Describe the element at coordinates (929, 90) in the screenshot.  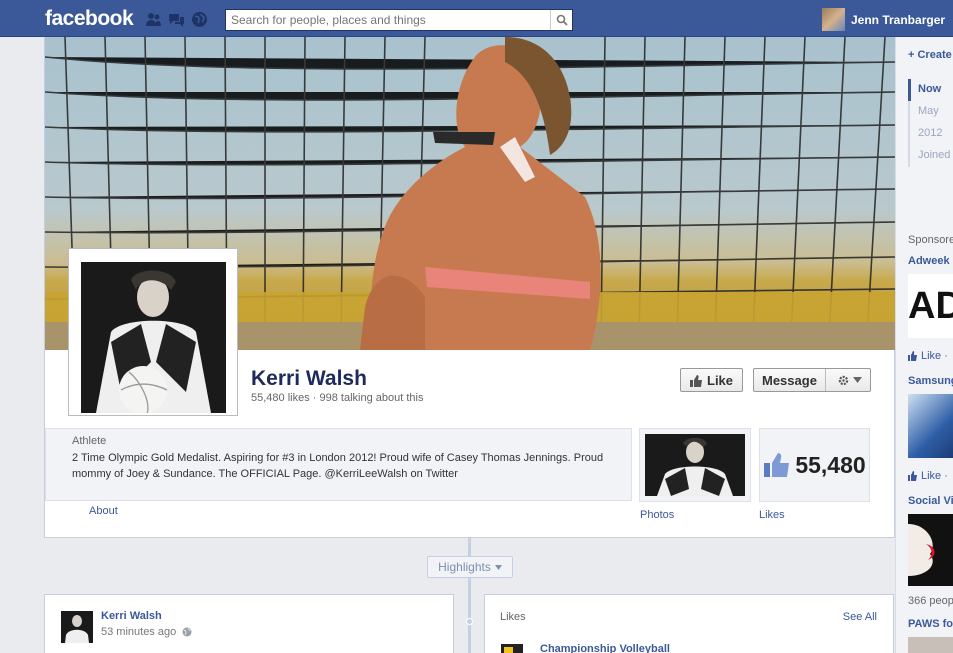
I see `timeline-nav-now: Now` at that location.